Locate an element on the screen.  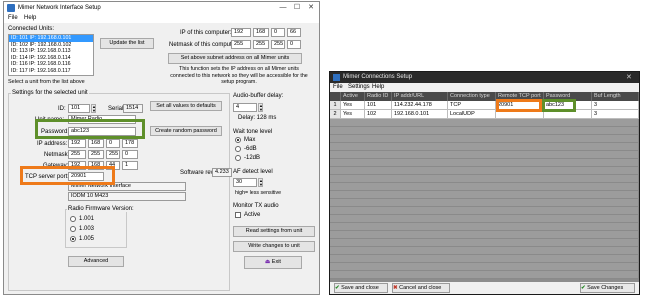
af-detect-spinner: ▲ ▼ is located at coordinates (260, 182).